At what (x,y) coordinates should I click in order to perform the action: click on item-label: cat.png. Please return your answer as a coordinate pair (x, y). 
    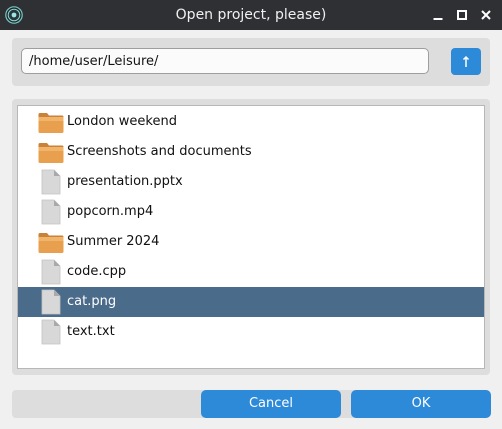
    Looking at the image, I should click on (92, 301).